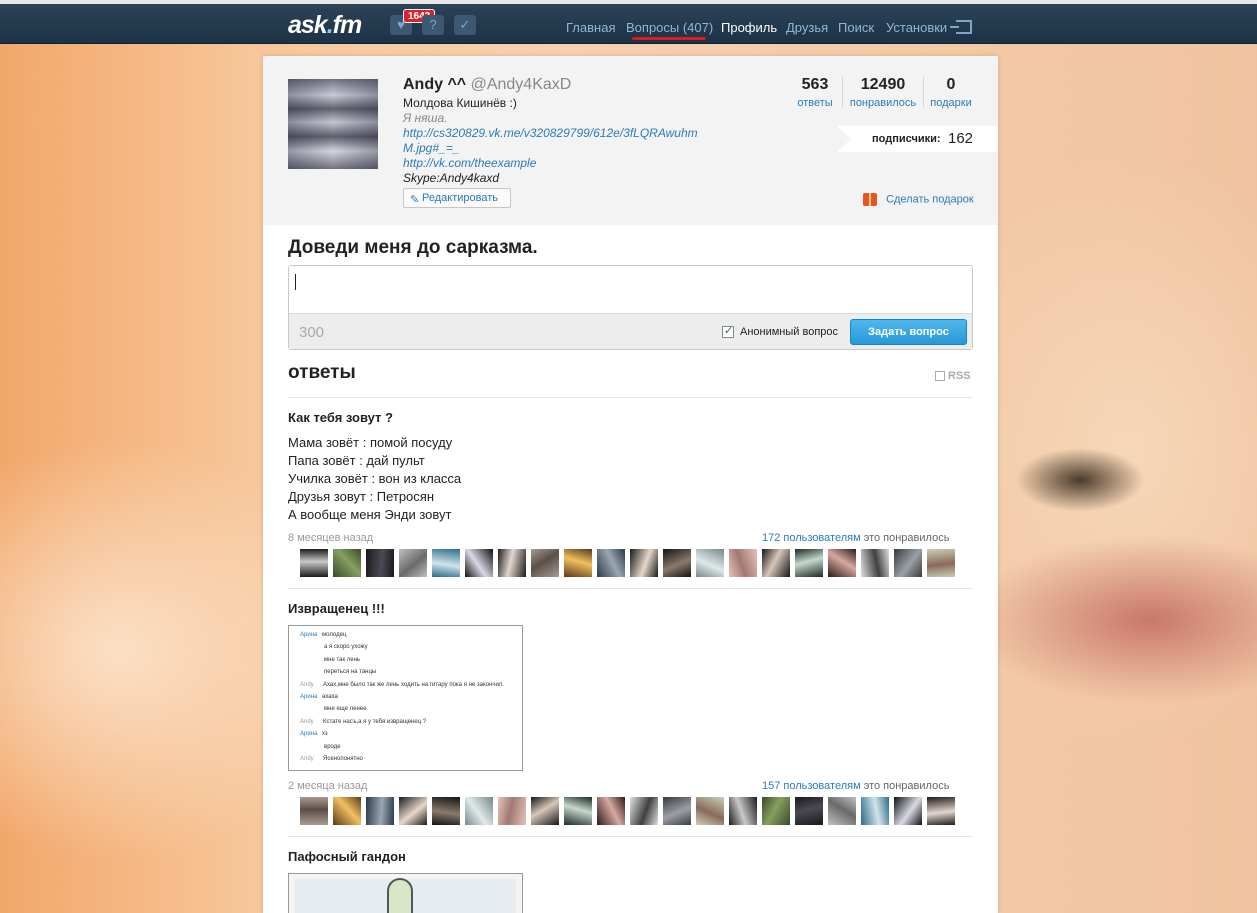 The height and width of the screenshot is (913, 1257). What do you see at coordinates (469, 163) in the screenshot?
I see `profile-link-2: http://vk.com/theexample` at bounding box center [469, 163].